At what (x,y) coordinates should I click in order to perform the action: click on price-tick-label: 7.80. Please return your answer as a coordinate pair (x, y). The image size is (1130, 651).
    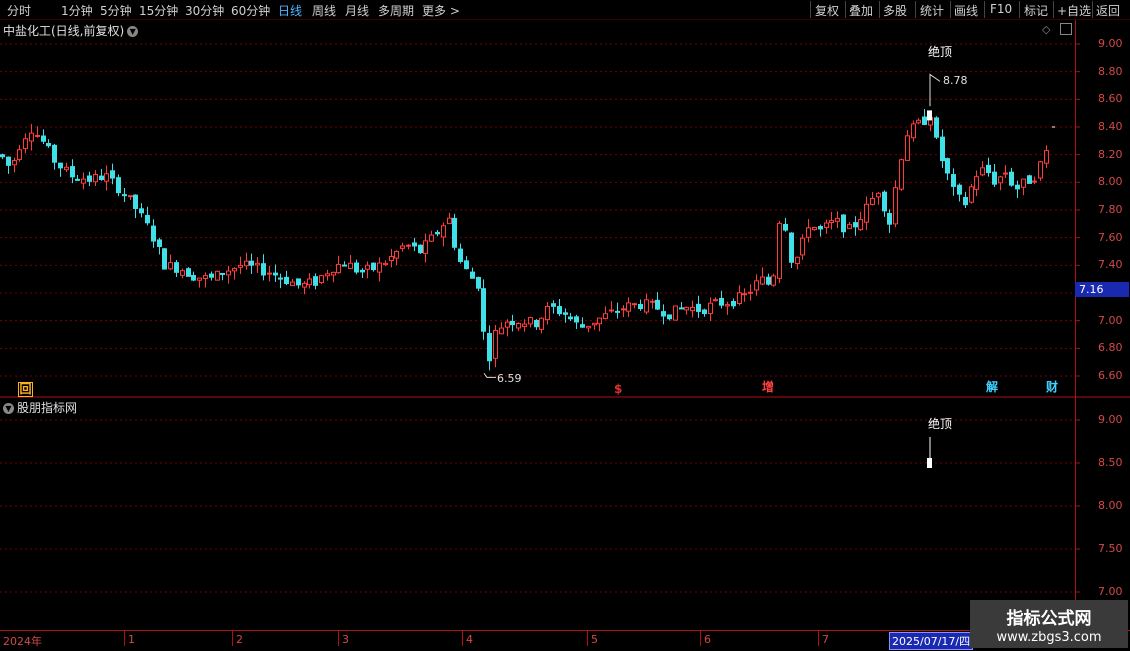
    Looking at the image, I should click on (1110, 209).